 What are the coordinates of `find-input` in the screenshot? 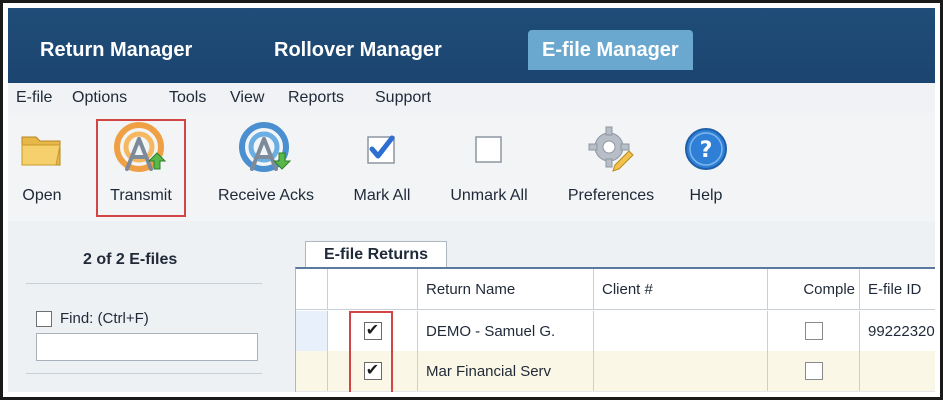 It's located at (147, 347).